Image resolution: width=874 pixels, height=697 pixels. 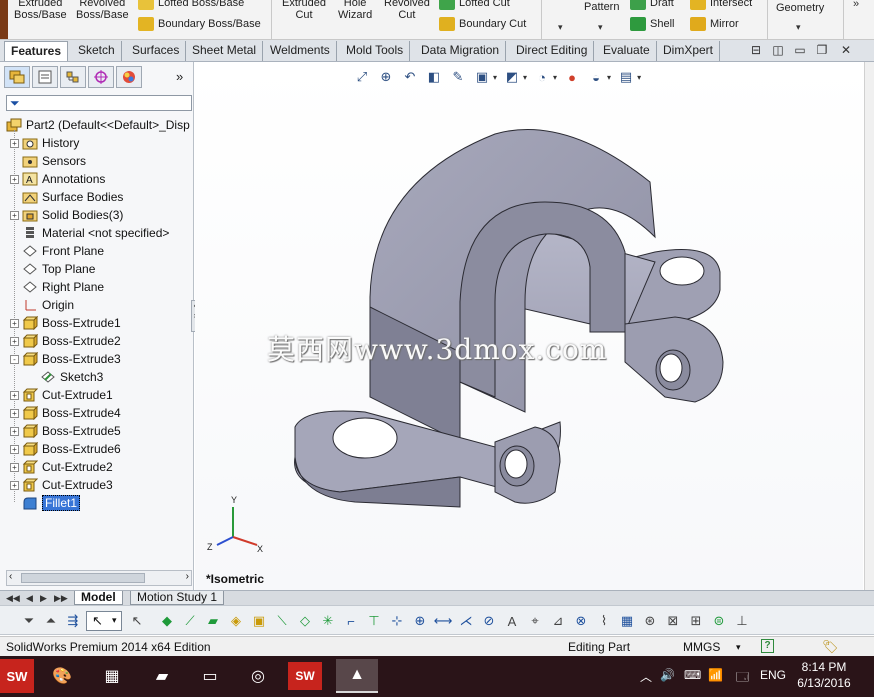 What do you see at coordinates (65, 359) in the screenshot?
I see `tree-item-boss-extrude3: - Boss-Extrude3` at bounding box center [65, 359].